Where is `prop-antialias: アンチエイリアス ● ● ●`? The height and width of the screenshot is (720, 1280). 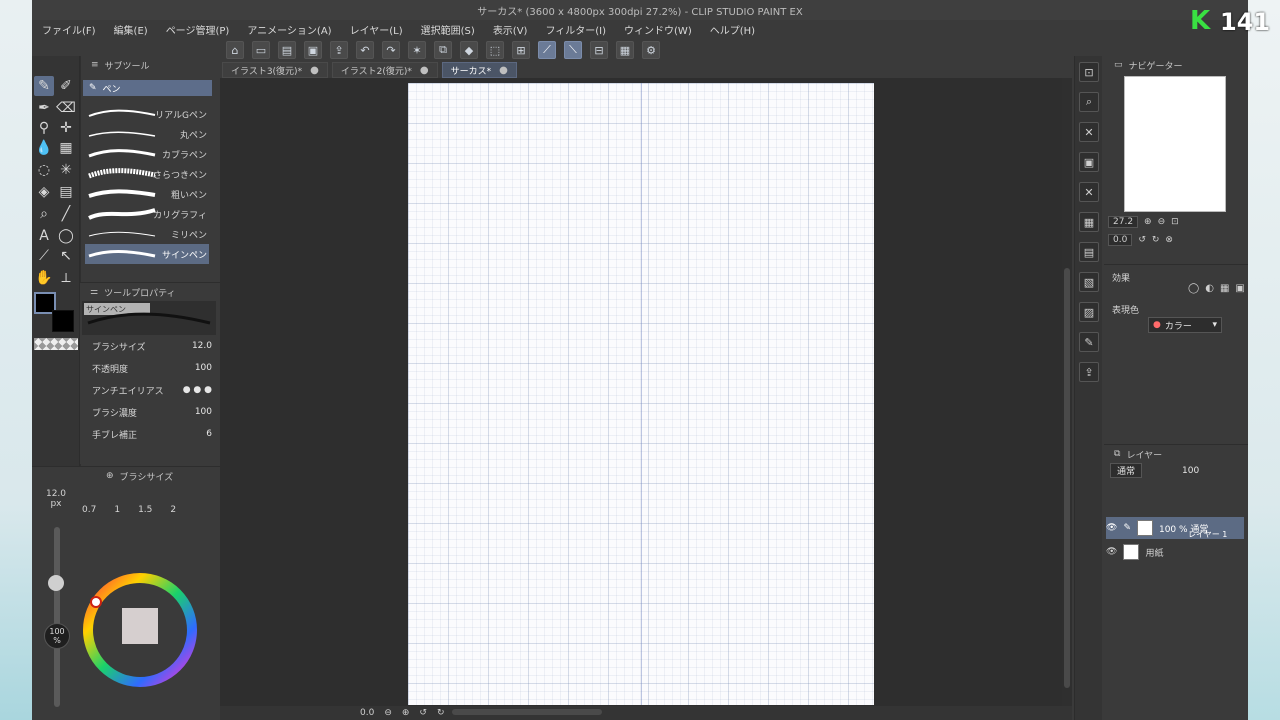 prop-antialias: アンチエイリアス ● ● ● is located at coordinates (152, 390).